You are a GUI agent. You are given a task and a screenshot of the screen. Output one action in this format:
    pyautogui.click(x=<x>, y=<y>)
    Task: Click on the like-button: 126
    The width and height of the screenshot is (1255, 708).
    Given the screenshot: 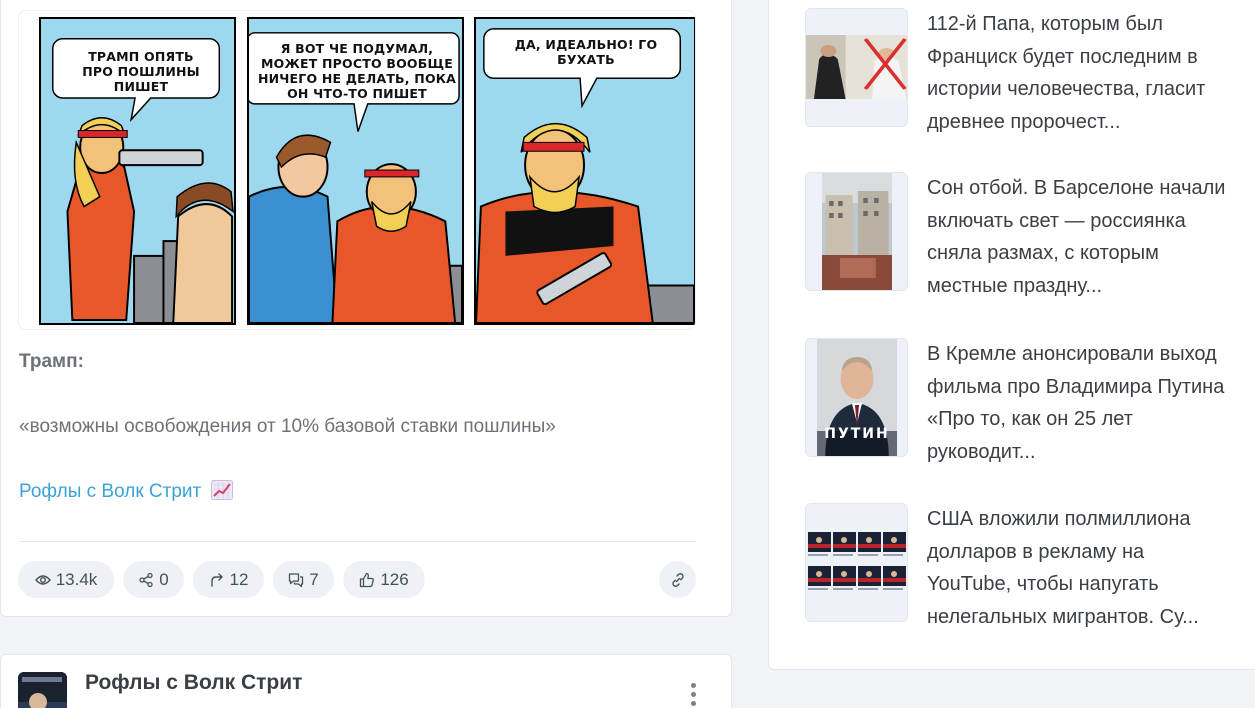 What is the action you would take?
    pyautogui.click(x=384, y=579)
    